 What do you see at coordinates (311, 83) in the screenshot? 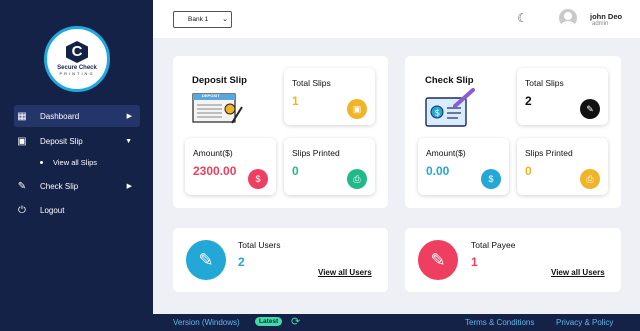
I see `deposit-total-slips-label: Total Slips` at bounding box center [311, 83].